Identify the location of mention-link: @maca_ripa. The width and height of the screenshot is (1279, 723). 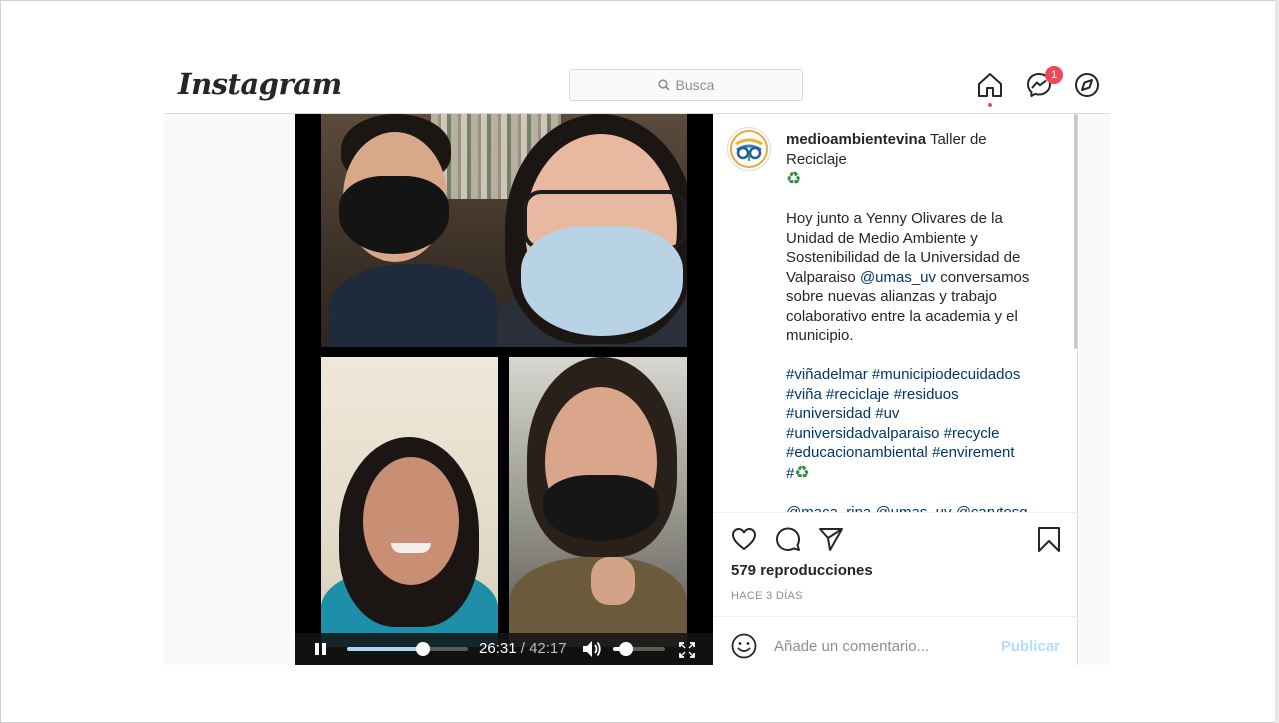
(828, 508).